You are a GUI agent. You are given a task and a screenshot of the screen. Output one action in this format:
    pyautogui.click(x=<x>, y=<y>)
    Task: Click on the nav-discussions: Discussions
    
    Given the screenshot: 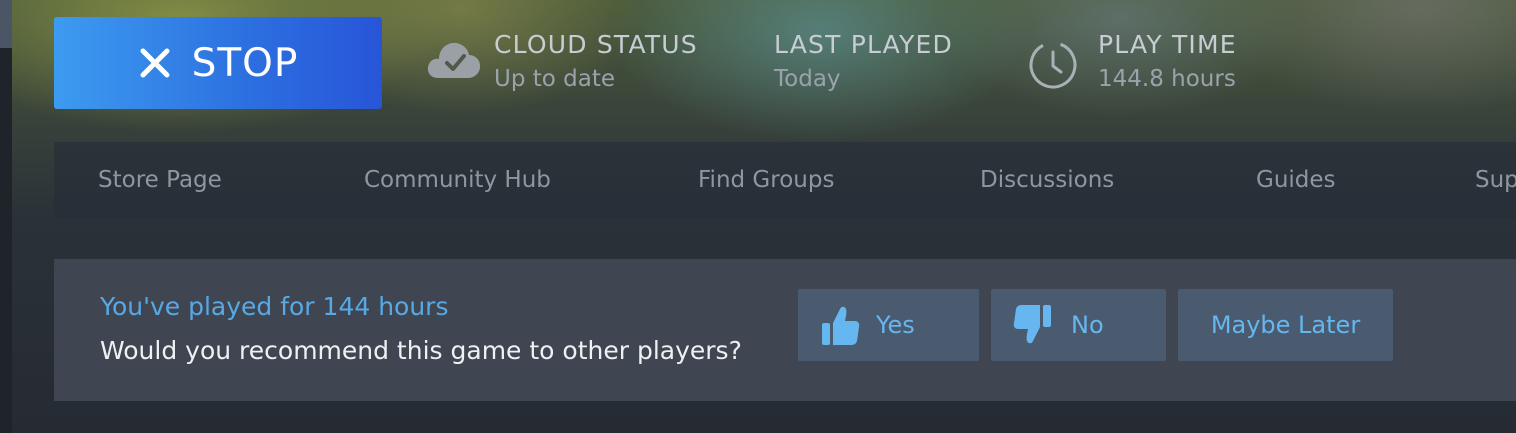 What is the action you would take?
    pyautogui.click(x=1047, y=180)
    